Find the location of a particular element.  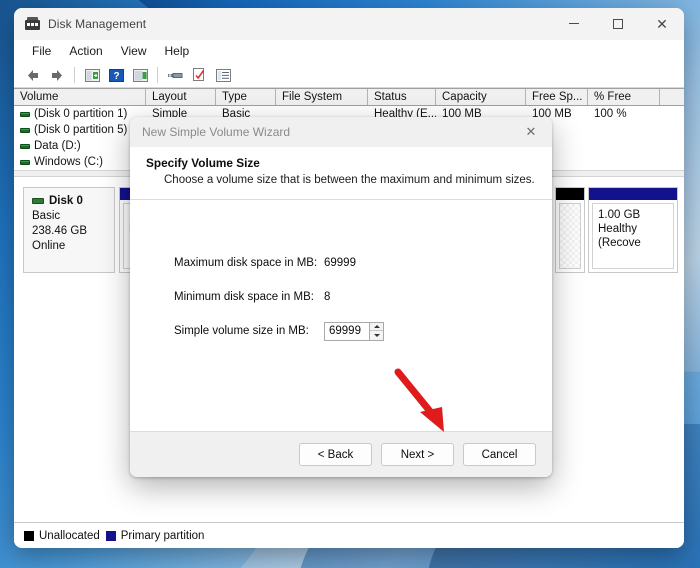

minimize-button is located at coordinates (574, 24).